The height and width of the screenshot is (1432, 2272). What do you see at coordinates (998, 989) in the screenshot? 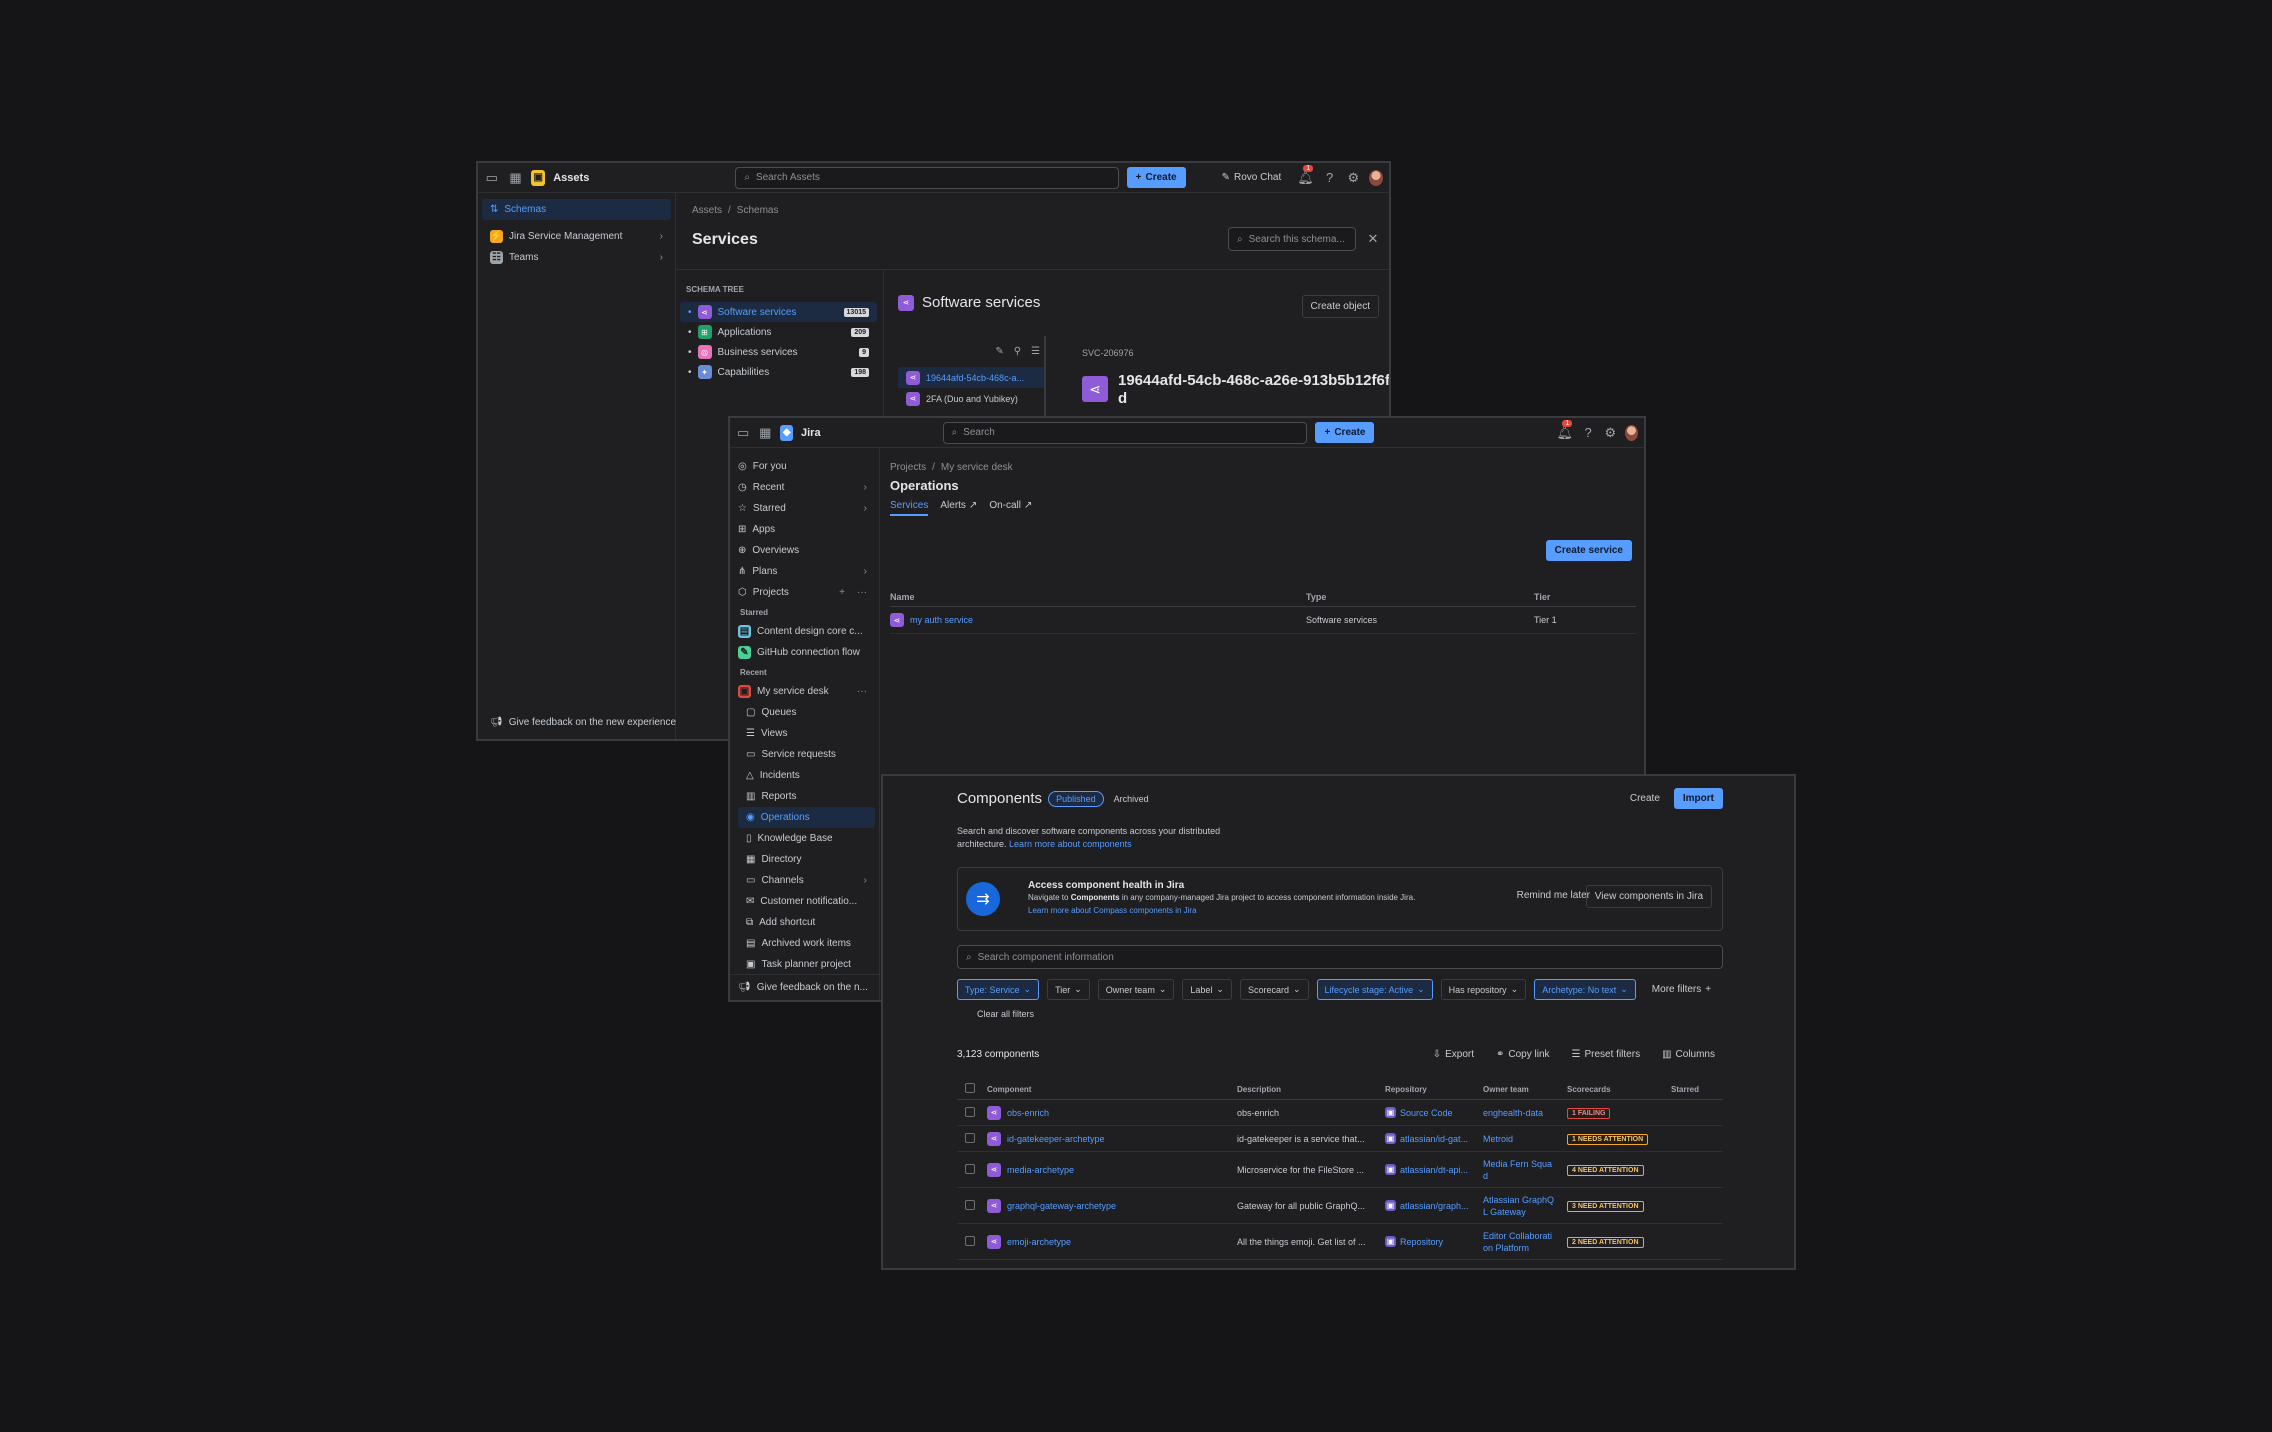
I see `filter-type: Type: Service ⌄` at bounding box center [998, 989].